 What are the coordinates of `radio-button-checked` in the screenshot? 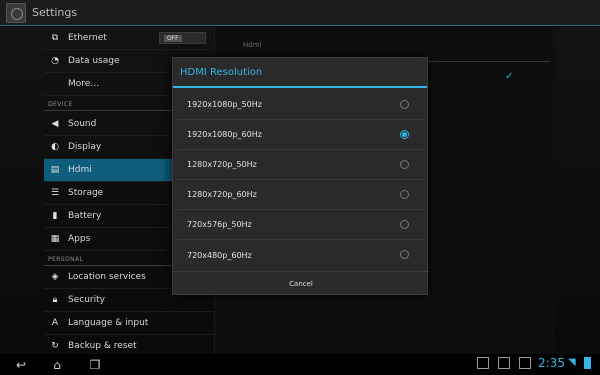 It's located at (404, 134).